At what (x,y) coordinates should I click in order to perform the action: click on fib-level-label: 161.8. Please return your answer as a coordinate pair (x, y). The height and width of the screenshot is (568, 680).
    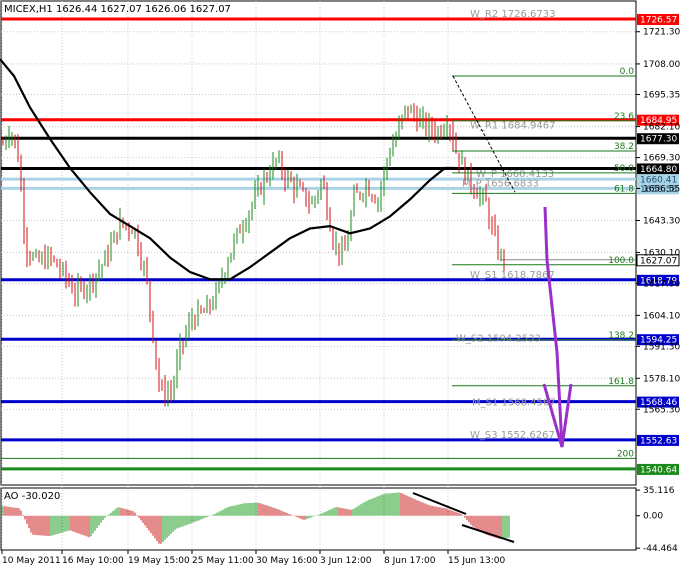
    Looking at the image, I should click on (621, 382).